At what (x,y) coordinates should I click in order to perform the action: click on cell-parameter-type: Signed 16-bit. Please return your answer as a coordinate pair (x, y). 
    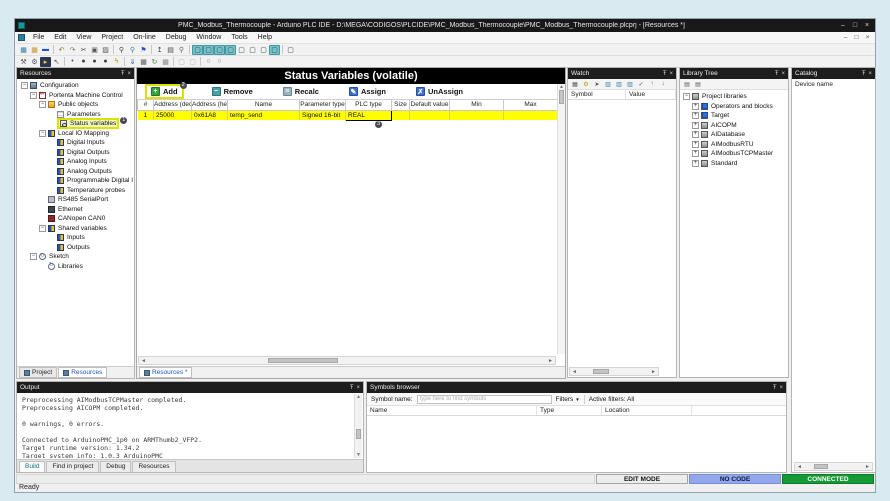
    Looking at the image, I should click on (322, 115).